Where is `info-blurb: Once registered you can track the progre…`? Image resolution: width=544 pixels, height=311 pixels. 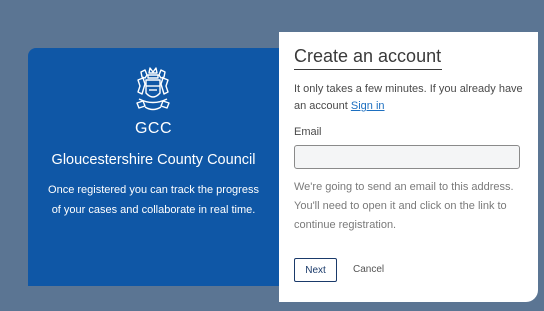 info-blurb: Once registered you can track the progre… is located at coordinates (153, 200).